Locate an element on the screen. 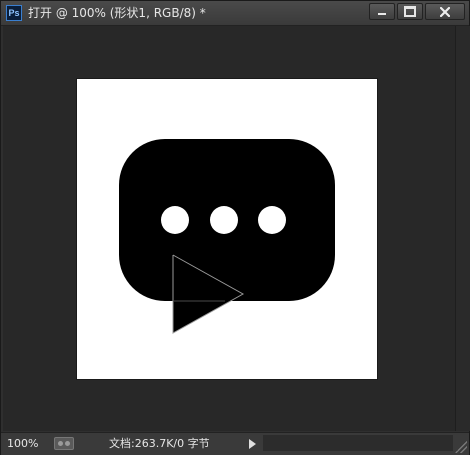 This screenshot has height=455, width=470. ps-app-icon: Ps is located at coordinates (14, 13).